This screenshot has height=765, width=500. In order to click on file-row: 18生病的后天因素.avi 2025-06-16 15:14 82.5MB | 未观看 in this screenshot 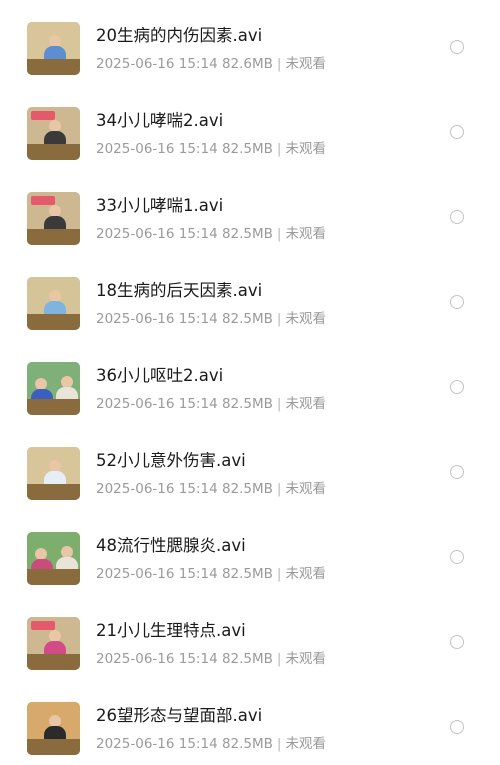, I will do `click(250, 297)`.